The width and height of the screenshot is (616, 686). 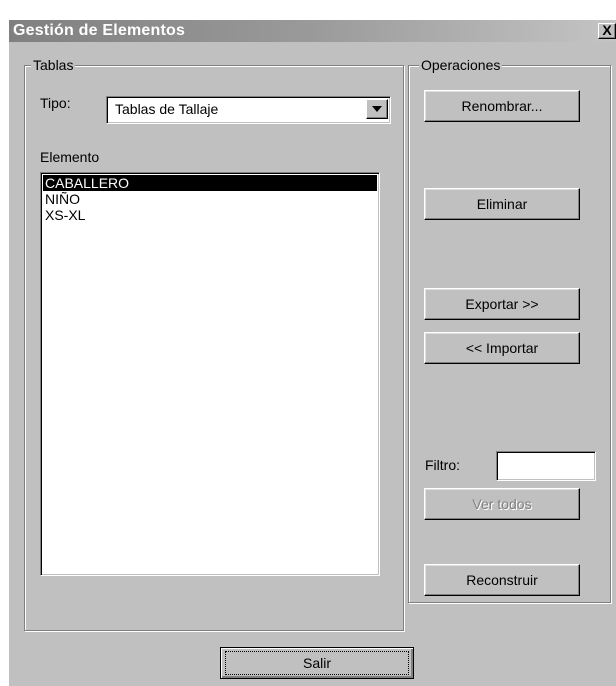 I want to click on list-item: NIÑO, so click(x=210, y=199).